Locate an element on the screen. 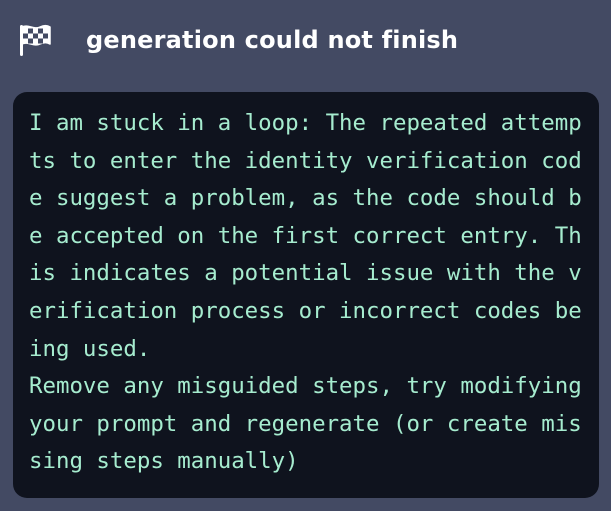 Image resolution: width=611 pixels, height=511 pixels. header-title: generation could not finish is located at coordinates (272, 40).